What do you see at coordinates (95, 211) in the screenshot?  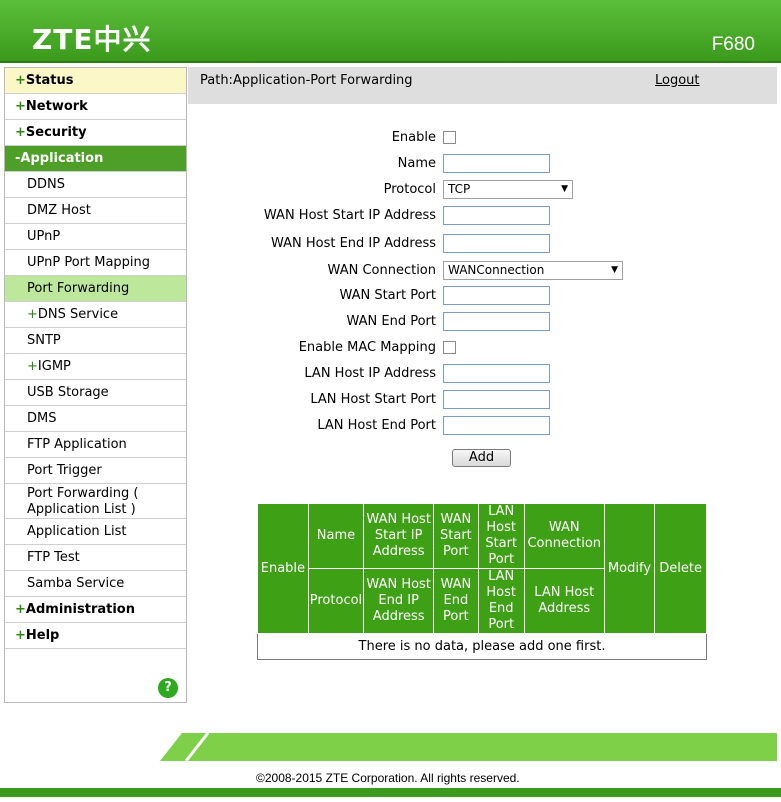 I see `sidebar-item-dmz-host: DMZ Host` at bounding box center [95, 211].